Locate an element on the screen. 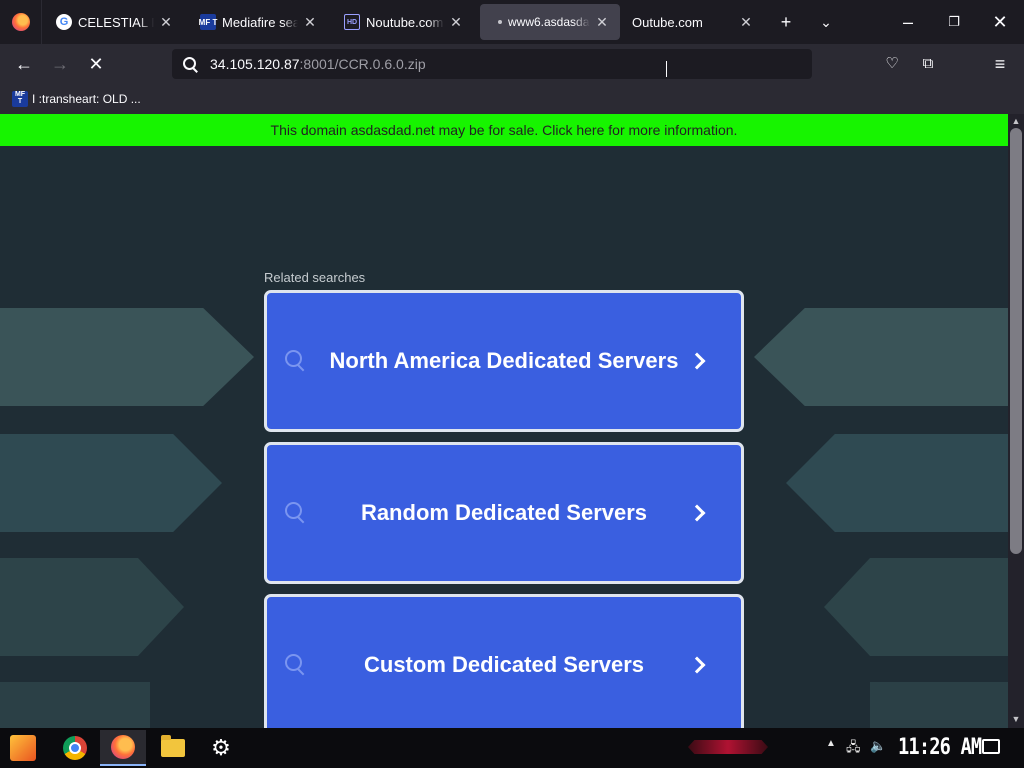  firefox-view-button is located at coordinates (21, 22).